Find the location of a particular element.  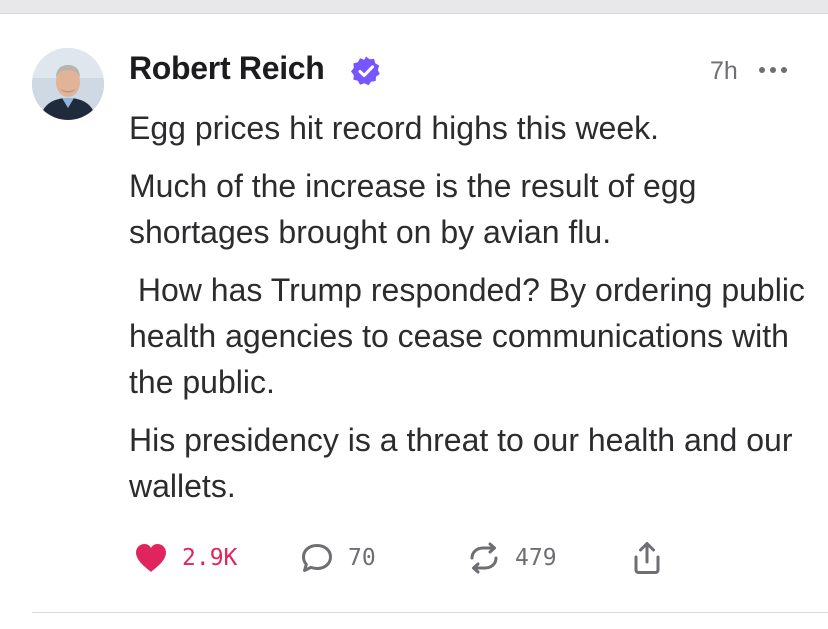

heart-icon is located at coordinates (151, 558).